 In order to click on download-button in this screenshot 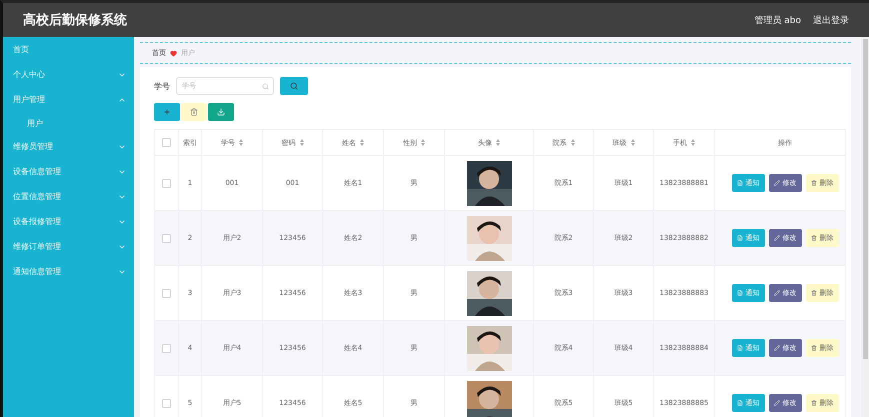, I will do `click(221, 112)`.